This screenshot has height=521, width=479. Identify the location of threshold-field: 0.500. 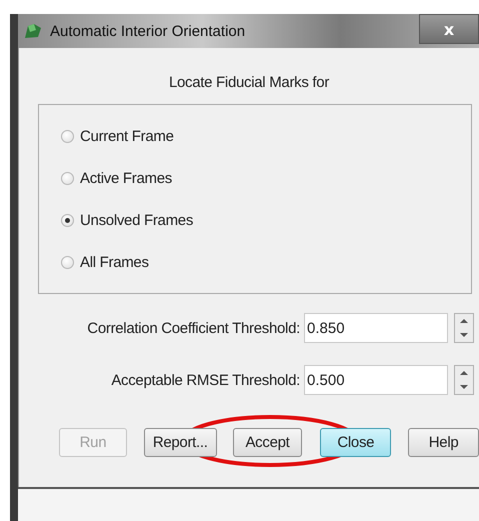
(376, 380).